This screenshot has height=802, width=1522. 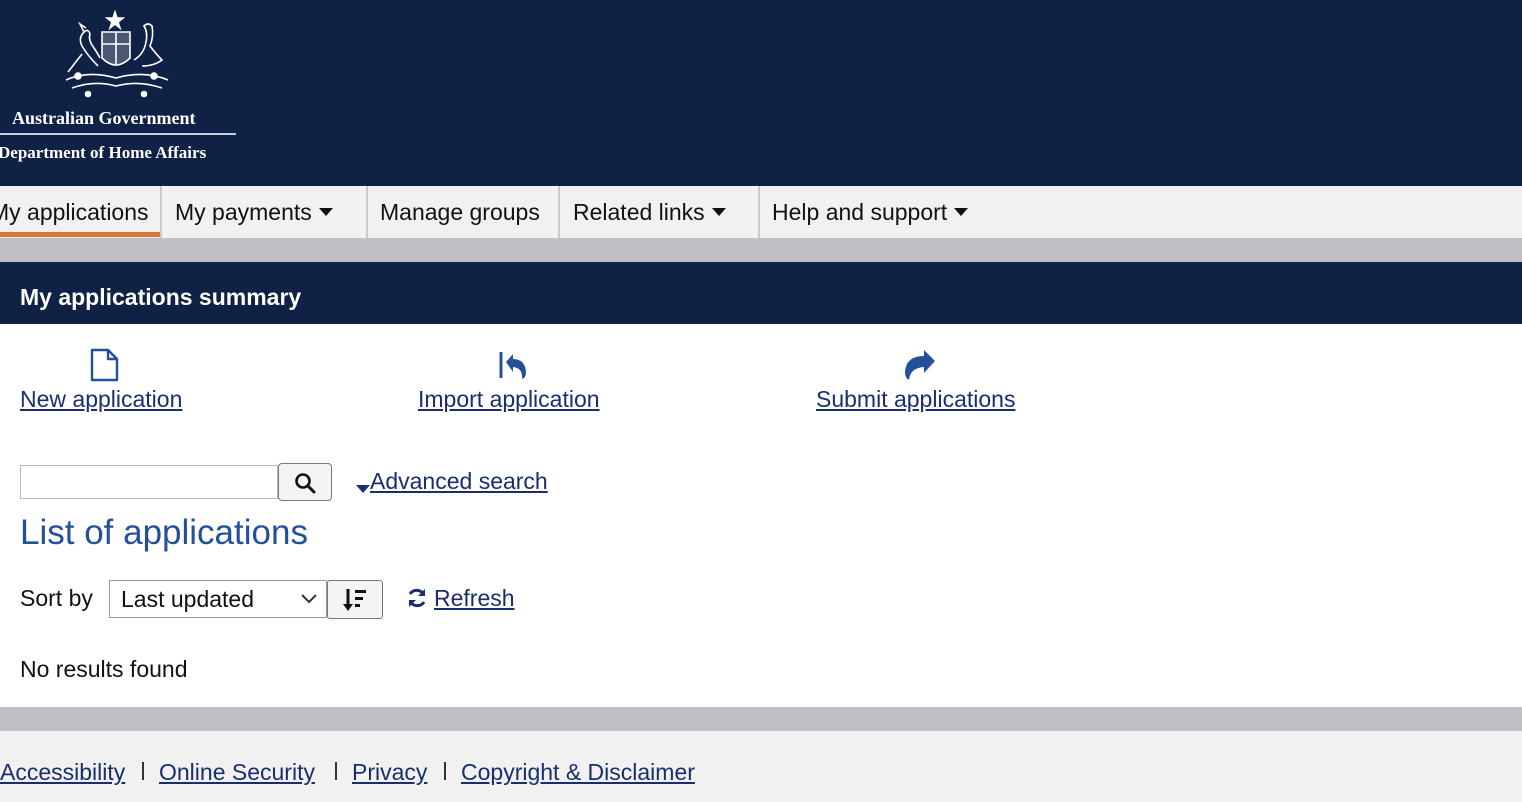 I want to click on new-application-link: New application, so click(x=101, y=399).